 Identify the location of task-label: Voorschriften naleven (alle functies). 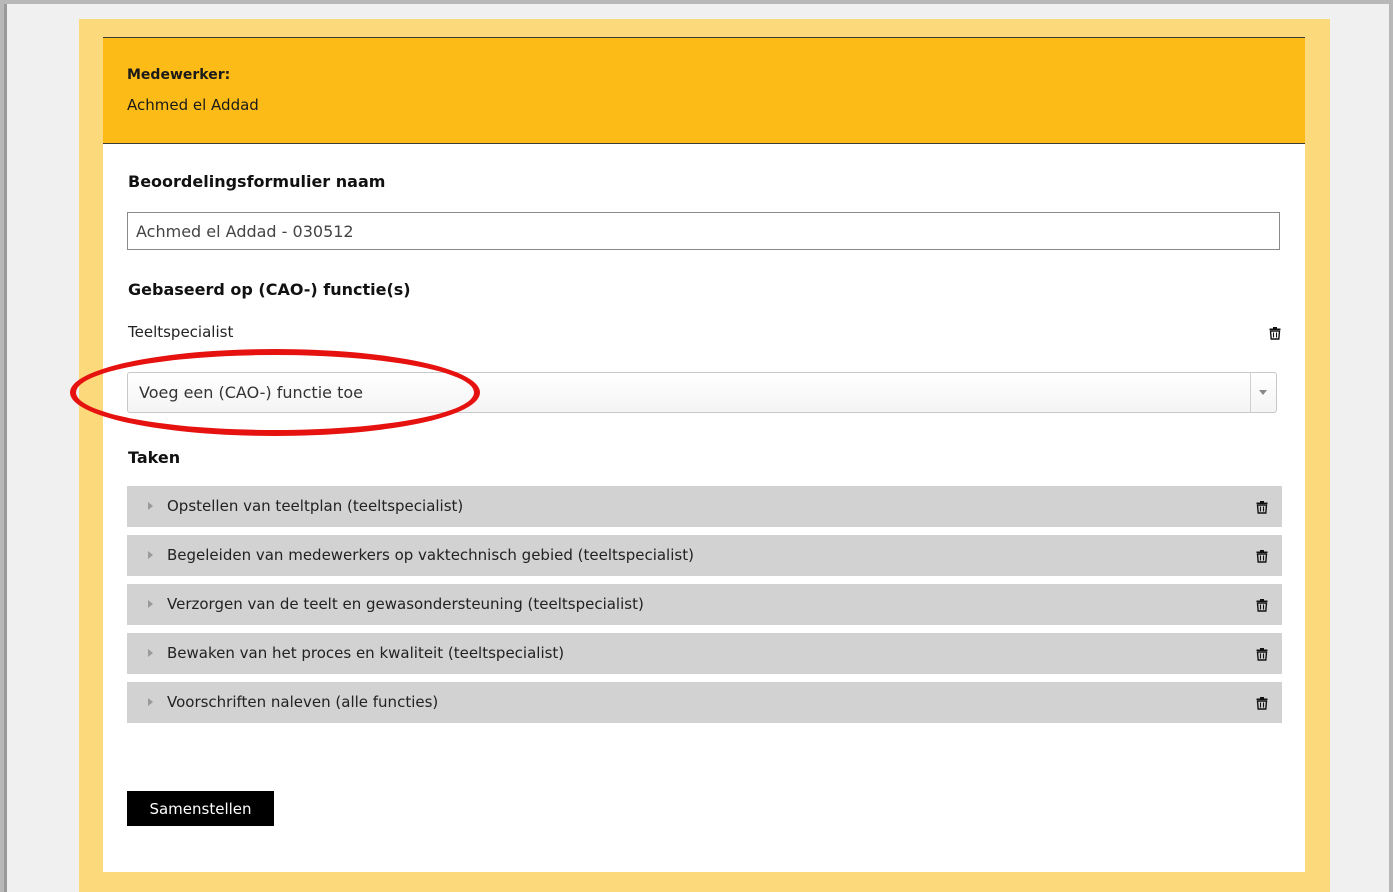
(303, 702).